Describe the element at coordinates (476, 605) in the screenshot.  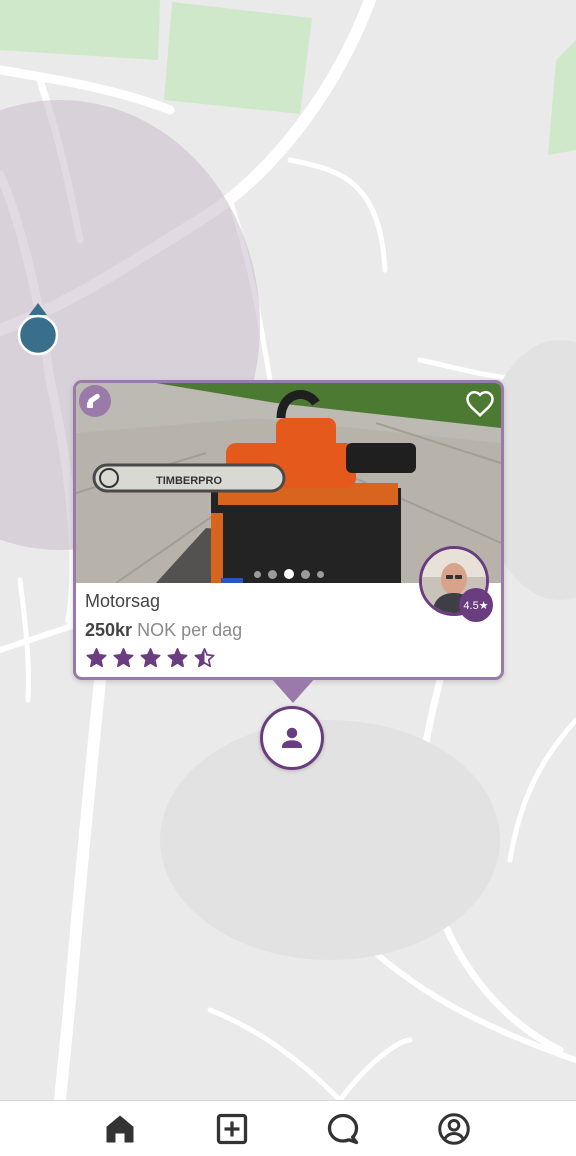
I see `owner-rating-badge: 4.5★` at that location.